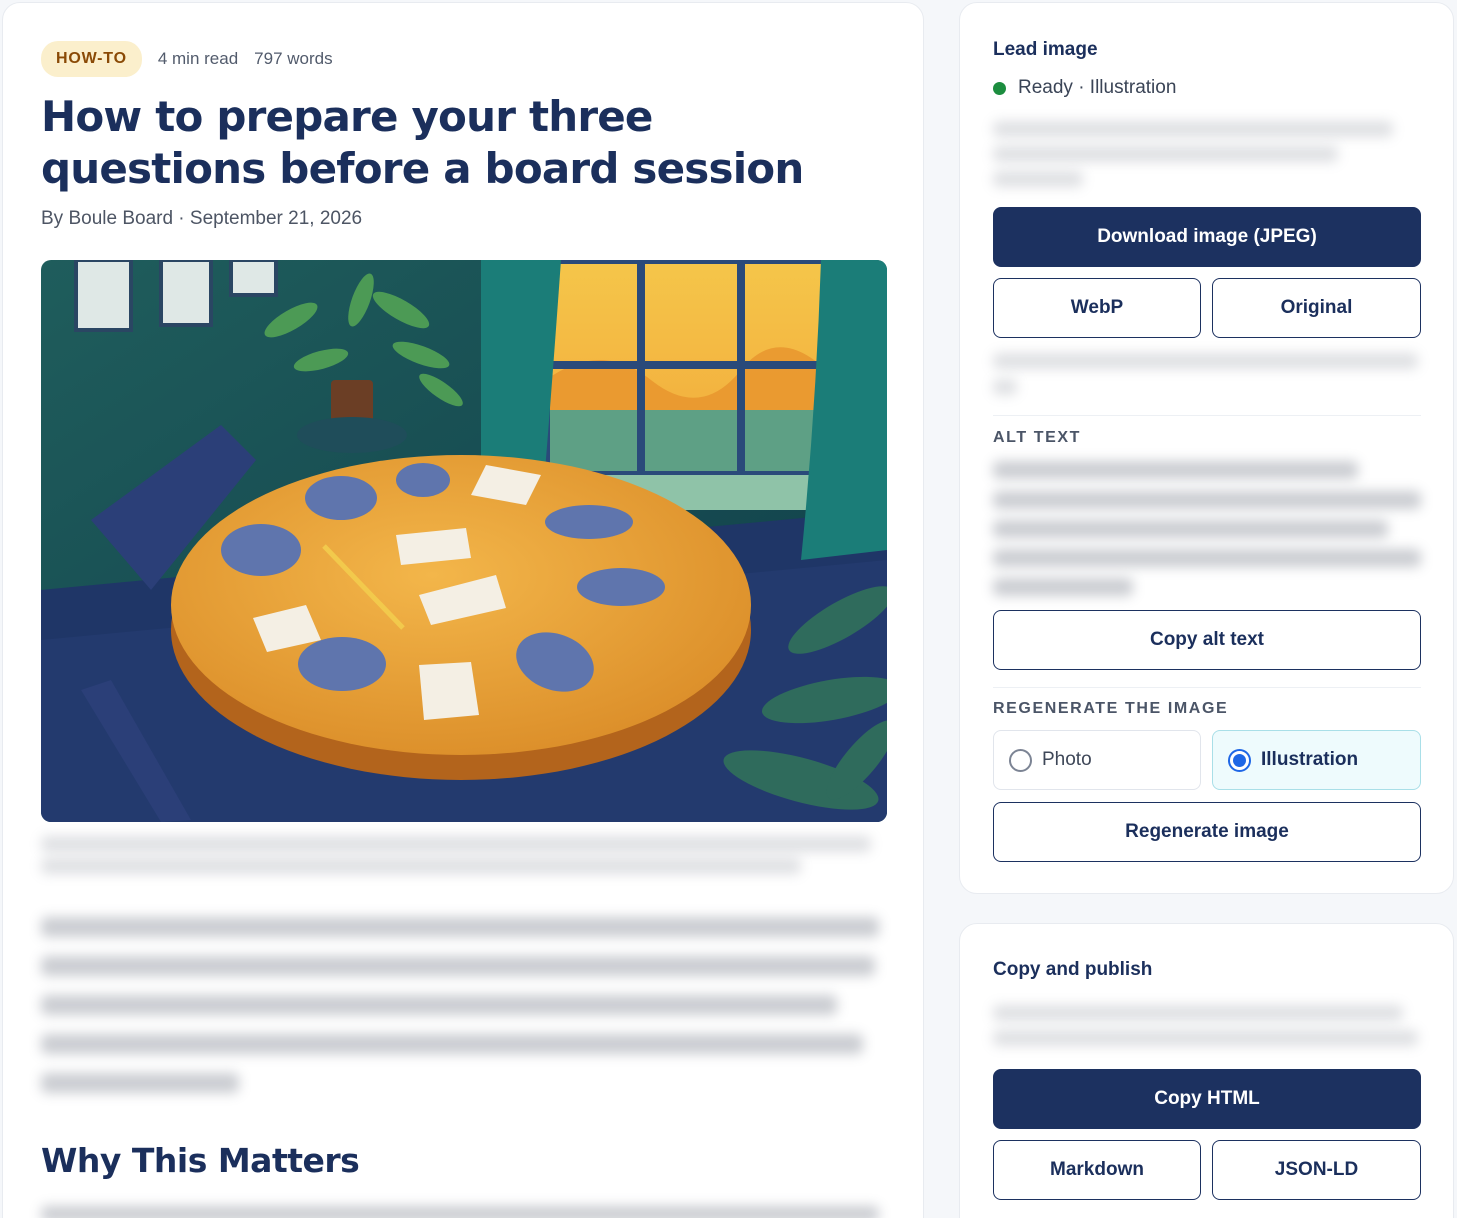 This screenshot has width=1457, height=1218. Describe the element at coordinates (1239, 760) in the screenshot. I see `radio-checked-icon` at that location.